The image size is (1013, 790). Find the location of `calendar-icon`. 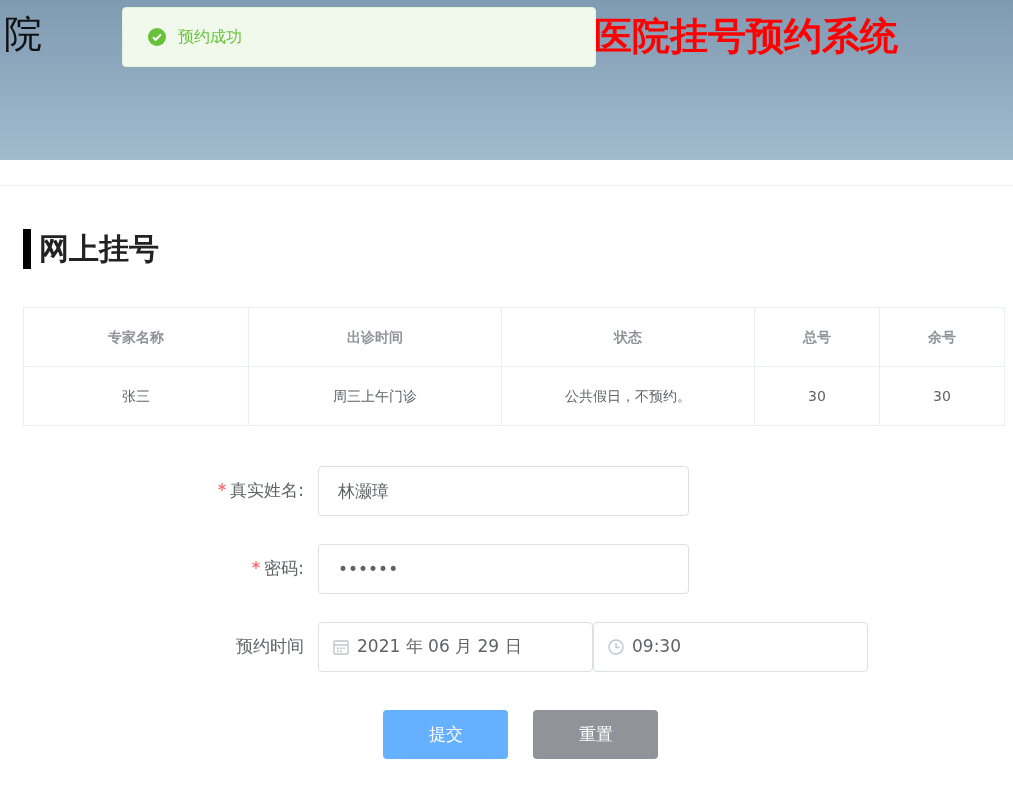

calendar-icon is located at coordinates (341, 647).